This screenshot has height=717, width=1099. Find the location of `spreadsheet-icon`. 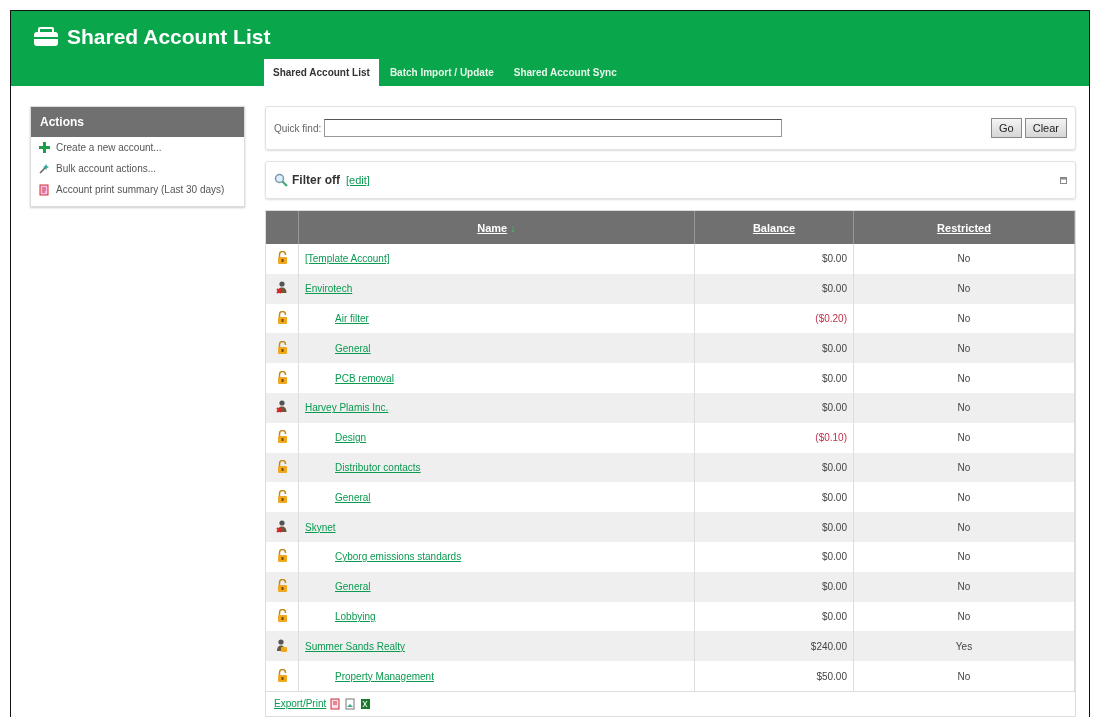

spreadsheet-icon is located at coordinates (366, 703).